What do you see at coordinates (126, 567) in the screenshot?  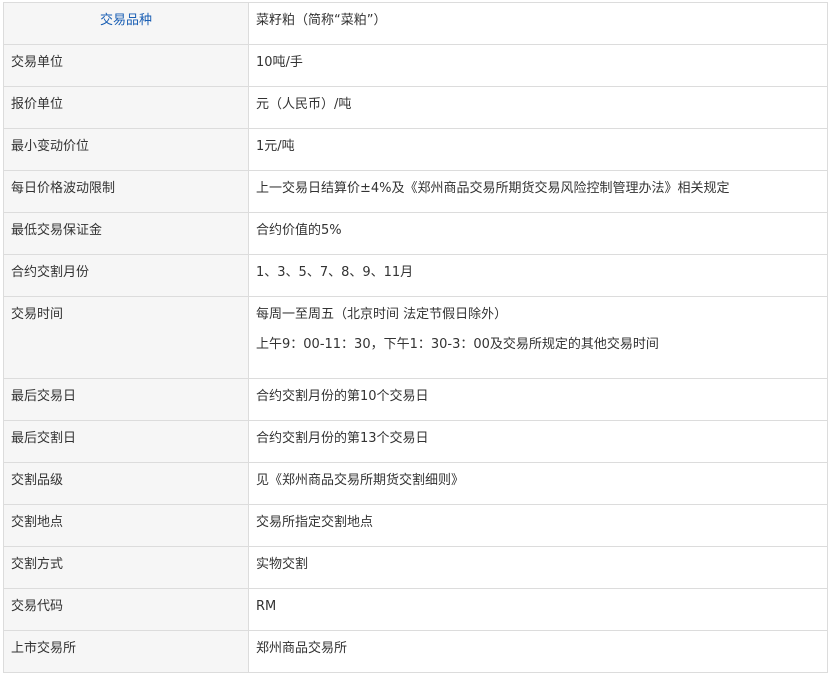 I see `row-label: 交割方式` at bounding box center [126, 567].